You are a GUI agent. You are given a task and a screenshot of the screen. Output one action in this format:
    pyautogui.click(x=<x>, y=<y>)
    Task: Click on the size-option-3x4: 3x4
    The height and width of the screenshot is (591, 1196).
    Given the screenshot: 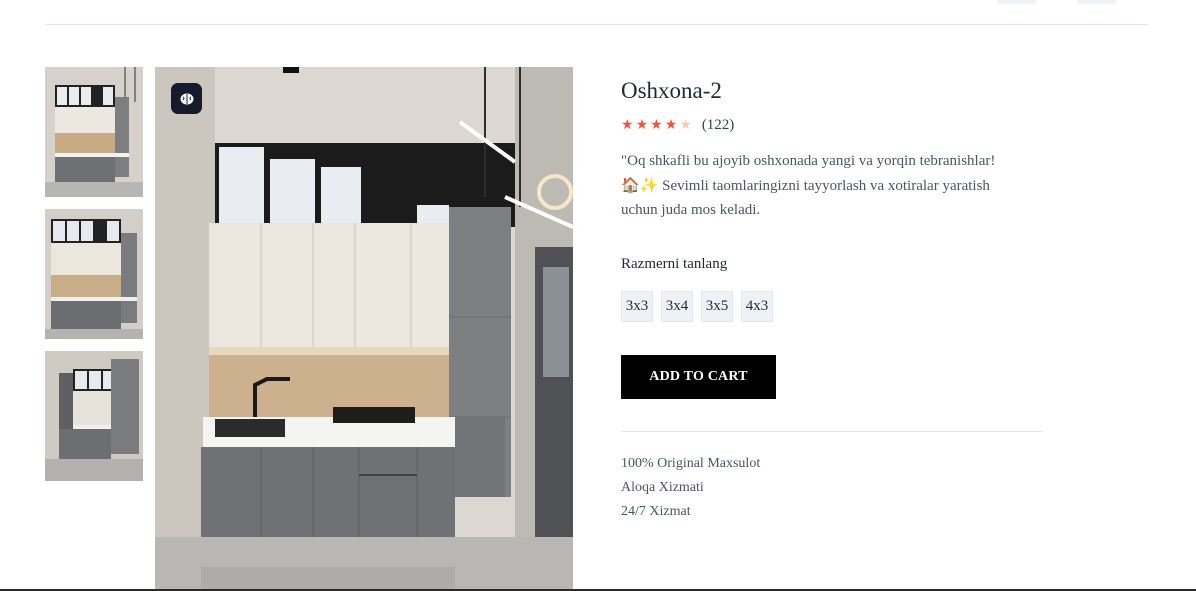 What is the action you would take?
    pyautogui.click(x=677, y=306)
    